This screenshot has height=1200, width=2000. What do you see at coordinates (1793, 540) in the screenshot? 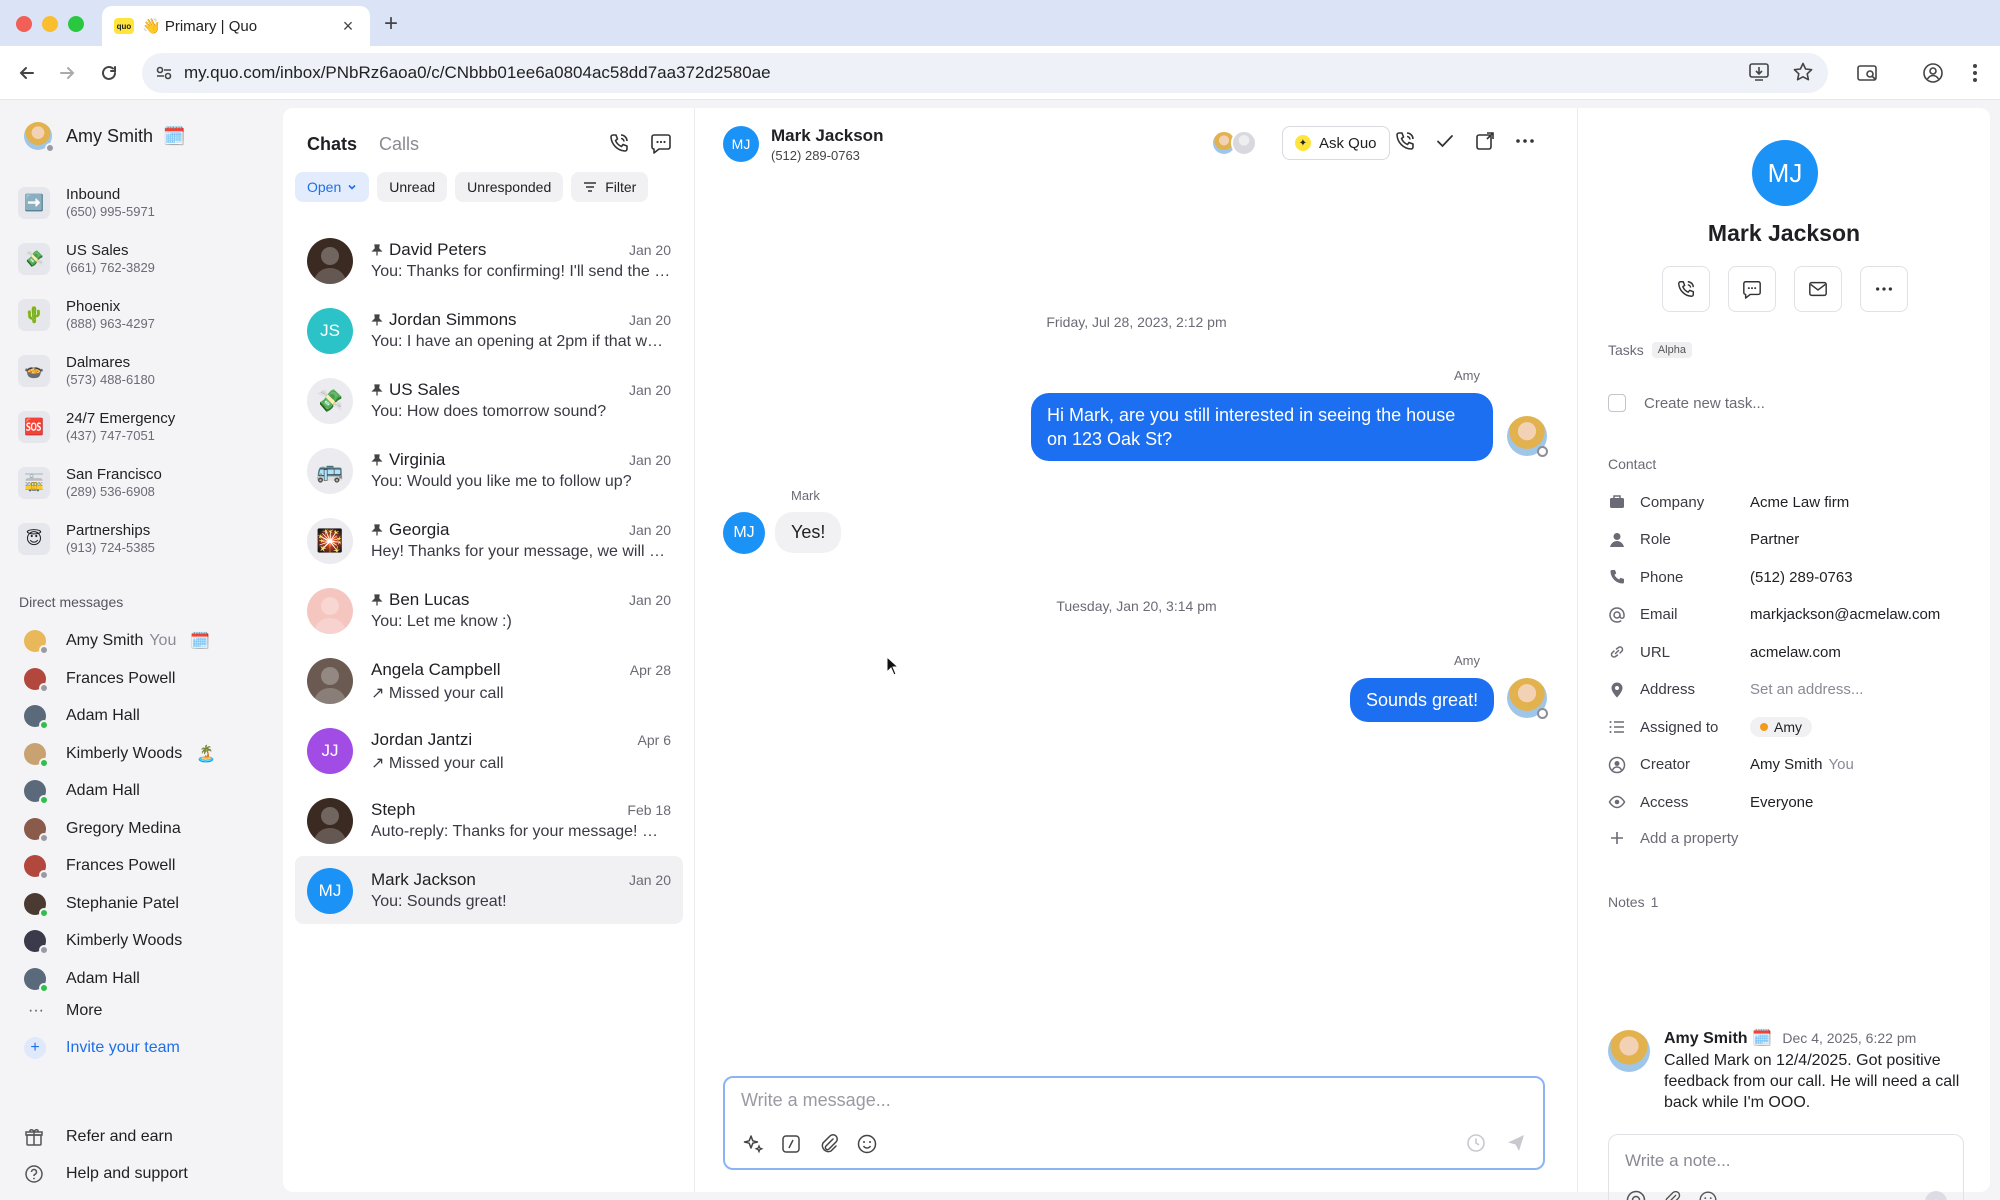
I see `contact-property-role: Role Partner` at bounding box center [1793, 540].